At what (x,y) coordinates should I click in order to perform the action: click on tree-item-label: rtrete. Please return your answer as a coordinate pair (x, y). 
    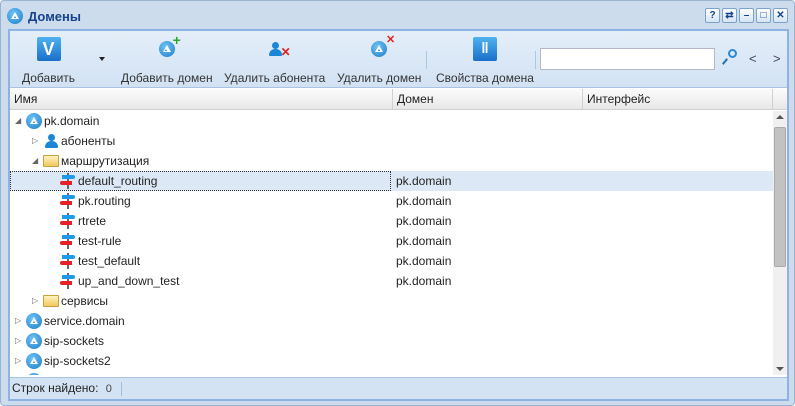
    Looking at the image, I should click on (92, 221).